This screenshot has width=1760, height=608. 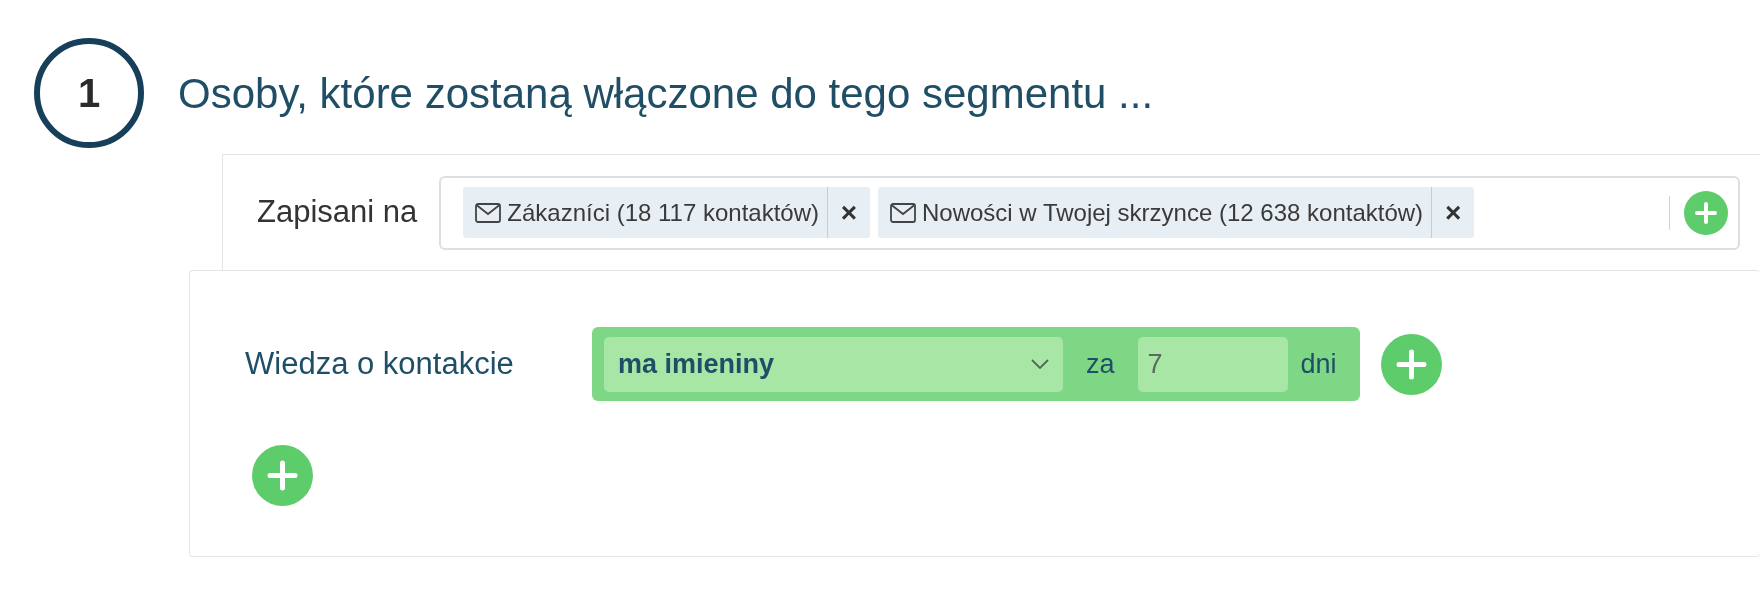 I want to click on chevron-down-icon, so click(x=1040, y=364).